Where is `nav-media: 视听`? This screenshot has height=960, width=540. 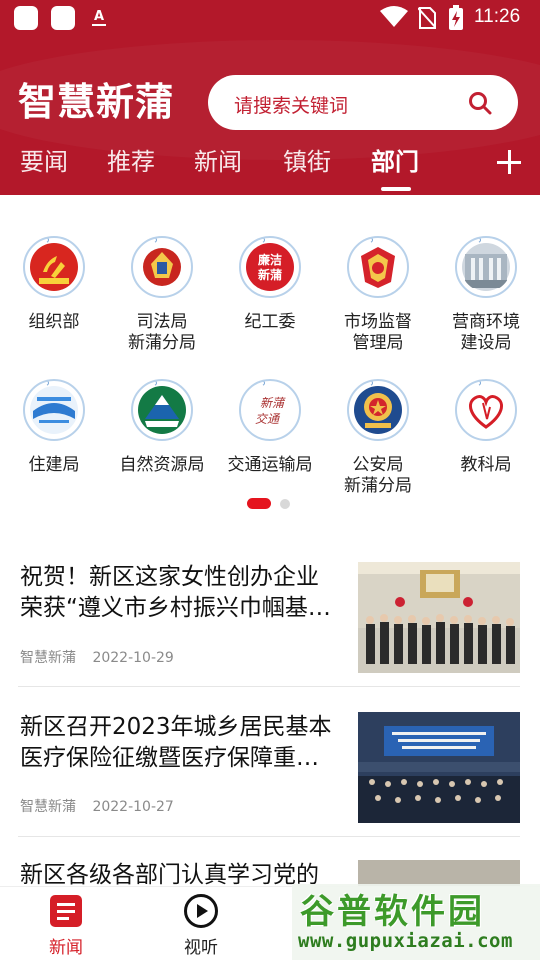 nav-media: 视听 is located at coordinates (201, 923).